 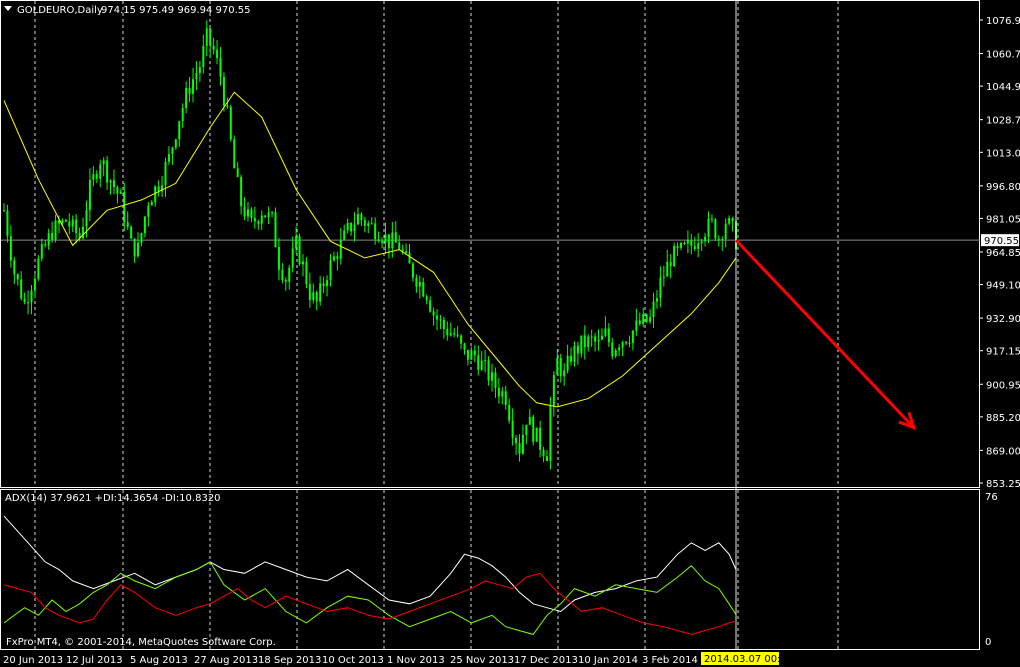 What do you see at coordinates (1003, 21) in the screenshot?
I see `price-tick-label: 1076.90` at bounding box center [1003, 21].